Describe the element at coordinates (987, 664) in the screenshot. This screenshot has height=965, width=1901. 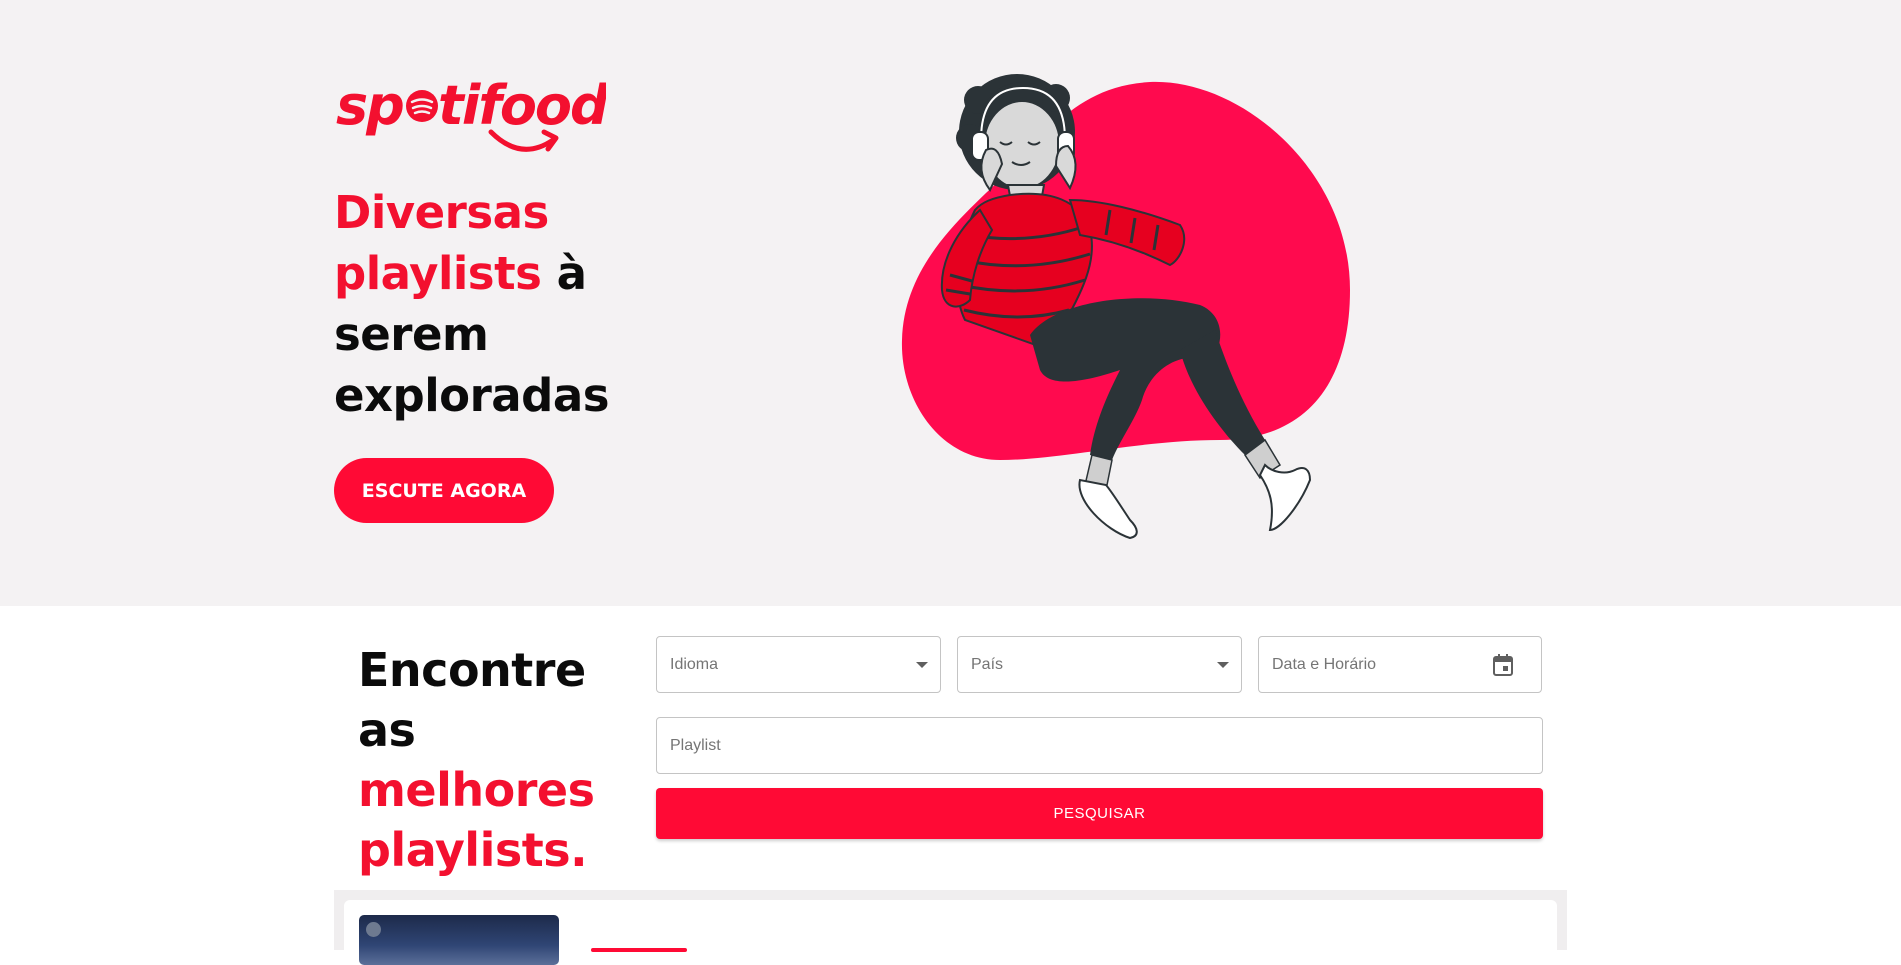
I see `country-select-placeholder: País` at that location.